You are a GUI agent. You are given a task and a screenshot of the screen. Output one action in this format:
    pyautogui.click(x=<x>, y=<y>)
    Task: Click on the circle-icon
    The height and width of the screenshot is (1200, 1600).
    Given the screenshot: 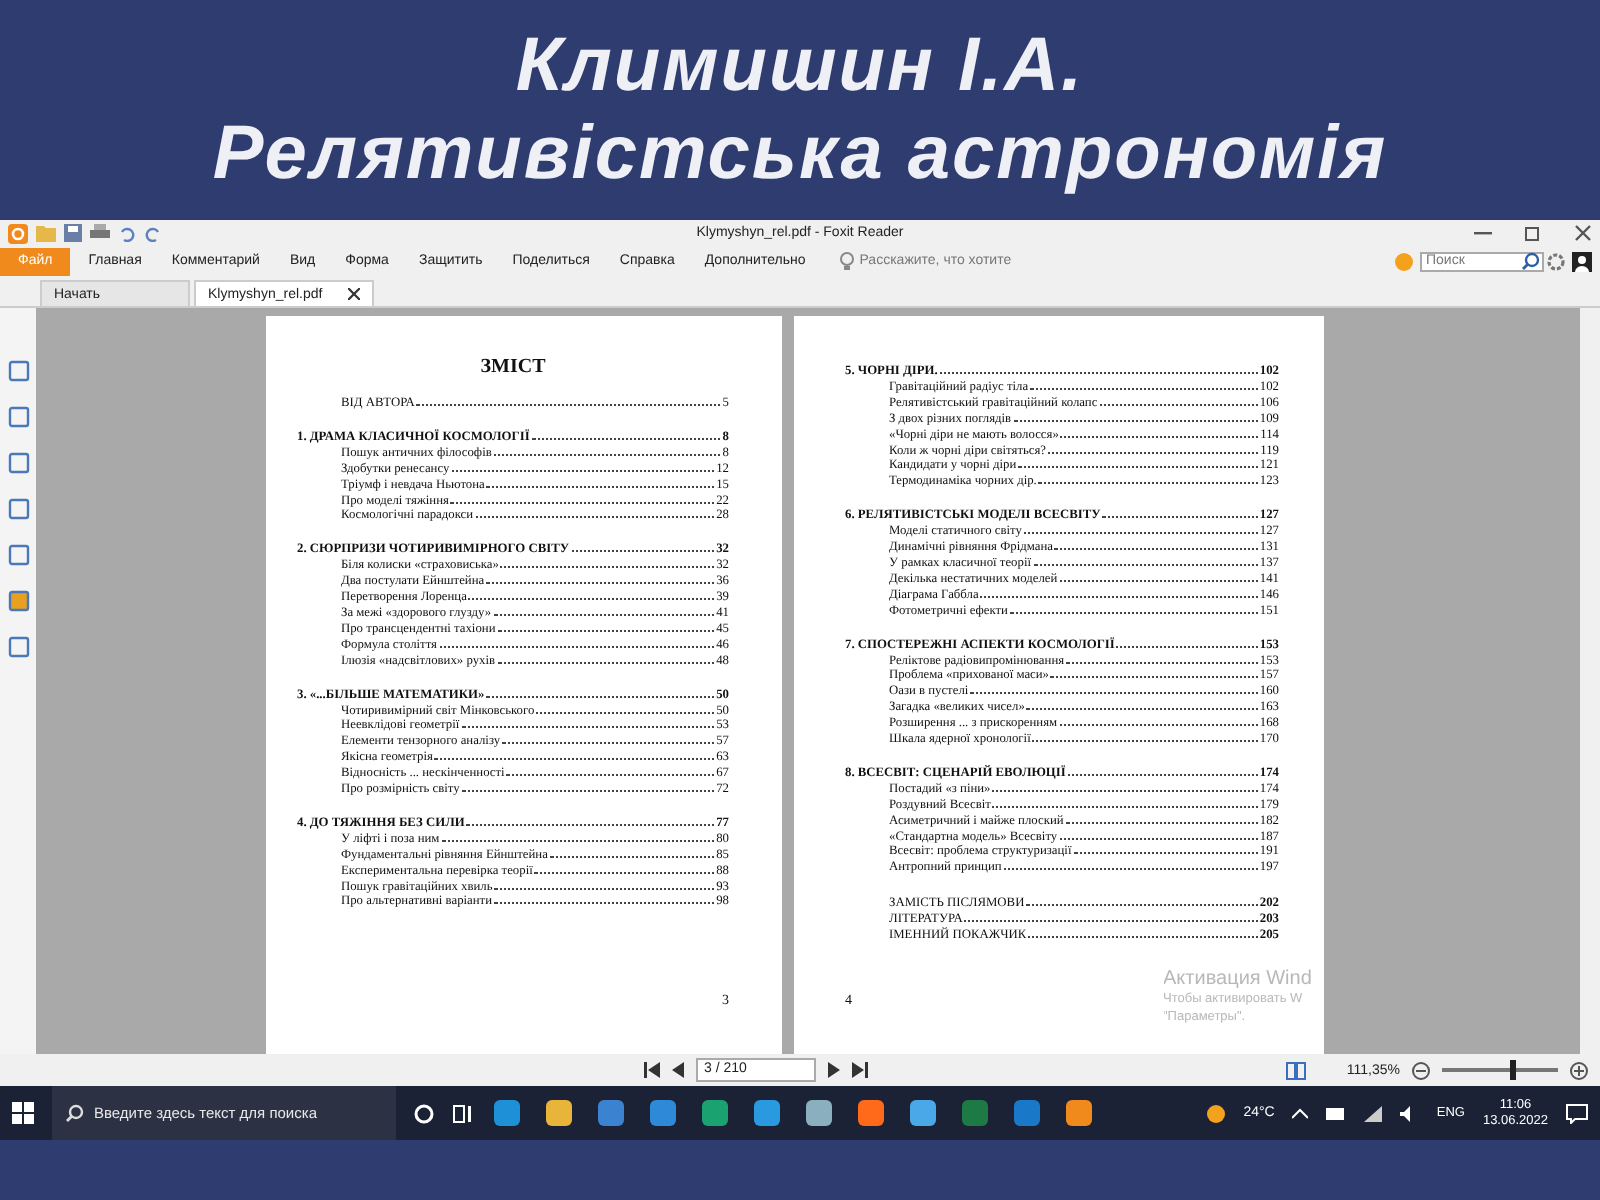 What is the action you would take?
    pyautogui.click(x=424, y=1113)
    